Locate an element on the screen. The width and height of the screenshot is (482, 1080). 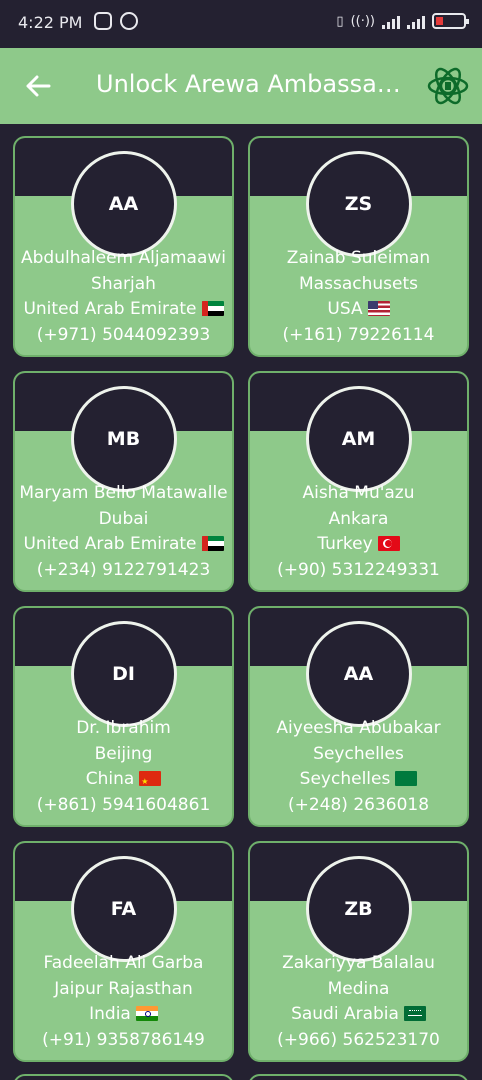
app-bar: Unlock Arewa Ambassadors is located at coordinates (241, 86).